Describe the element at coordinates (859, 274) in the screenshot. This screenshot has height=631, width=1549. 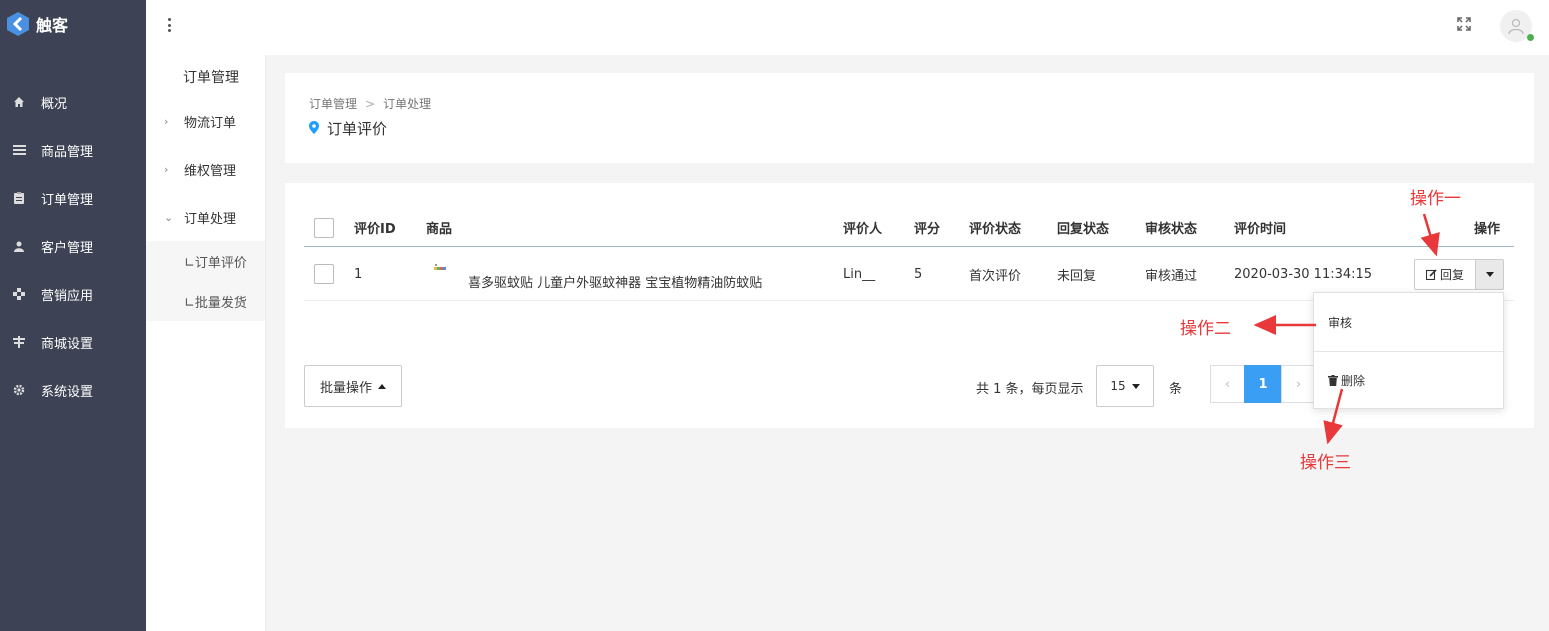
I see `reviewer-name: Lin__` at that location.